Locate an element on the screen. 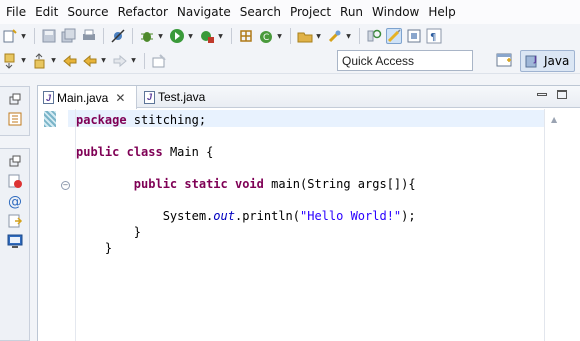  next-annotation-dropdown-icon: ▼ is located at coordinates (23, 61).